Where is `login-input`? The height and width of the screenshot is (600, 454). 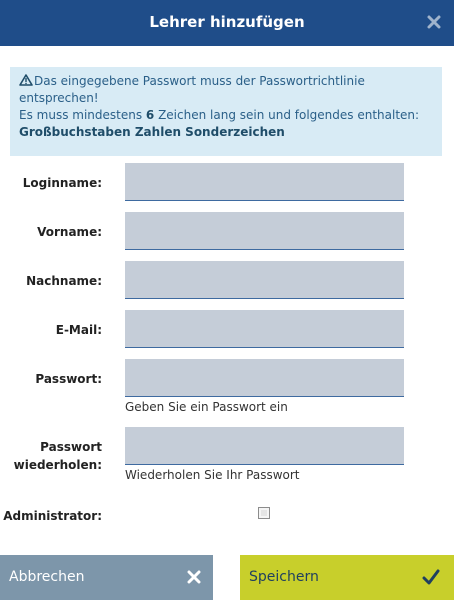
login-input is located at coordinates (264, 182).